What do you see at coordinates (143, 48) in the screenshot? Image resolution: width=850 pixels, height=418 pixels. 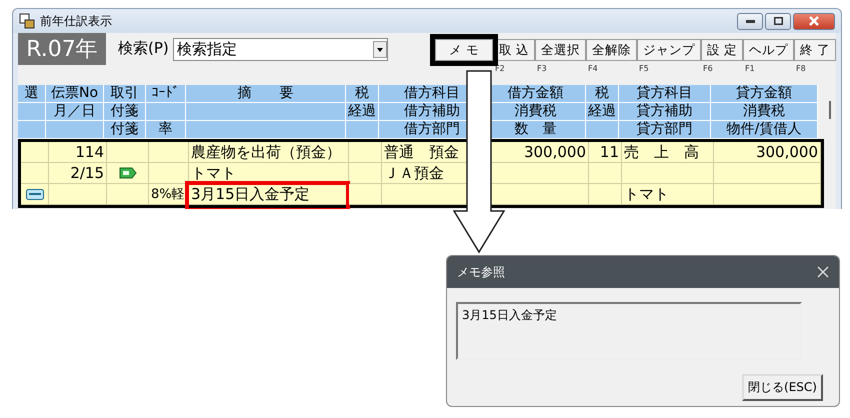 I see `search-label: 検索(P)` at bounding box center [143, 48].